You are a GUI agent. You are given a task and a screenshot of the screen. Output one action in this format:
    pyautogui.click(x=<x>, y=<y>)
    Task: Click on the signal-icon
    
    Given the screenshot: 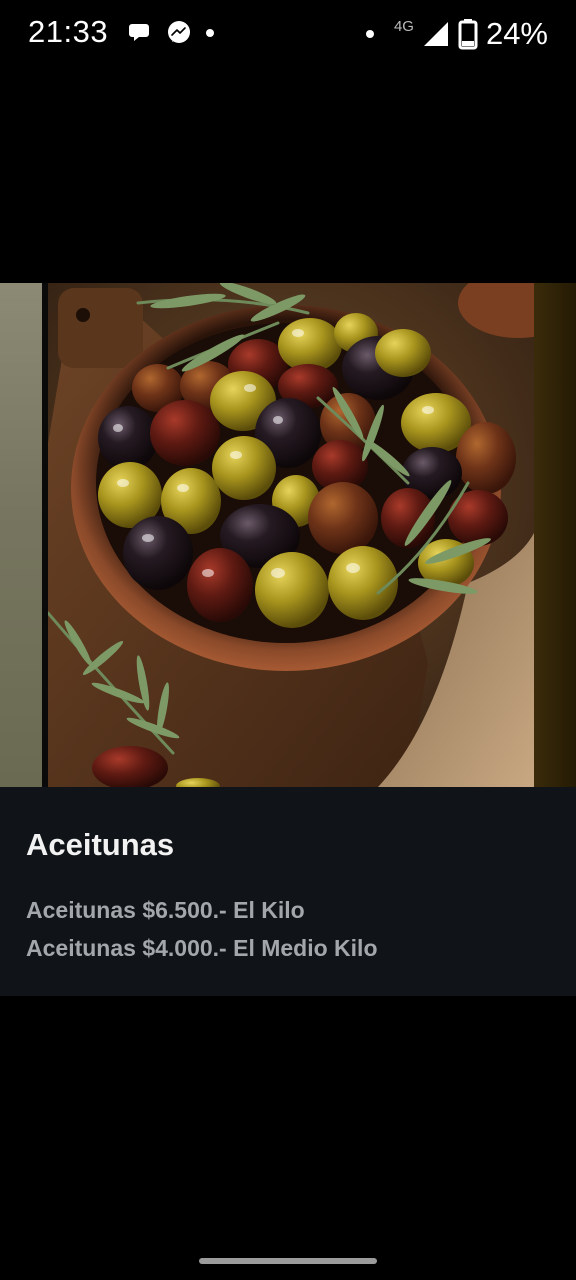 What is the action you would take?
    pyautogui.click(x=435, y=34)
    